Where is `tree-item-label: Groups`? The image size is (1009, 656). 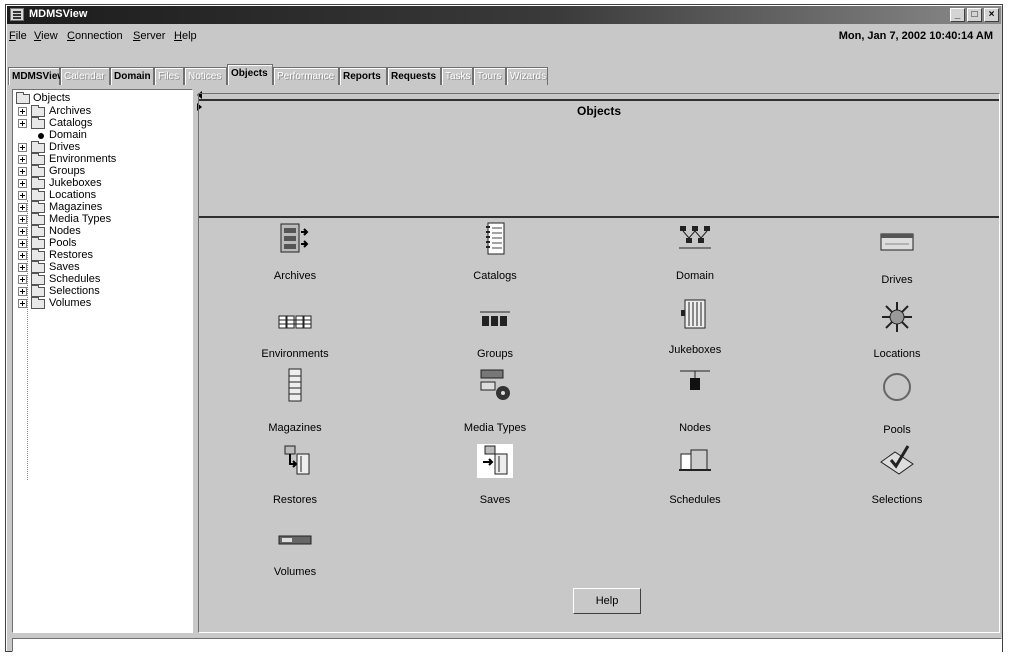 tree-item-label: Groups is located at coordinates (67, 171).